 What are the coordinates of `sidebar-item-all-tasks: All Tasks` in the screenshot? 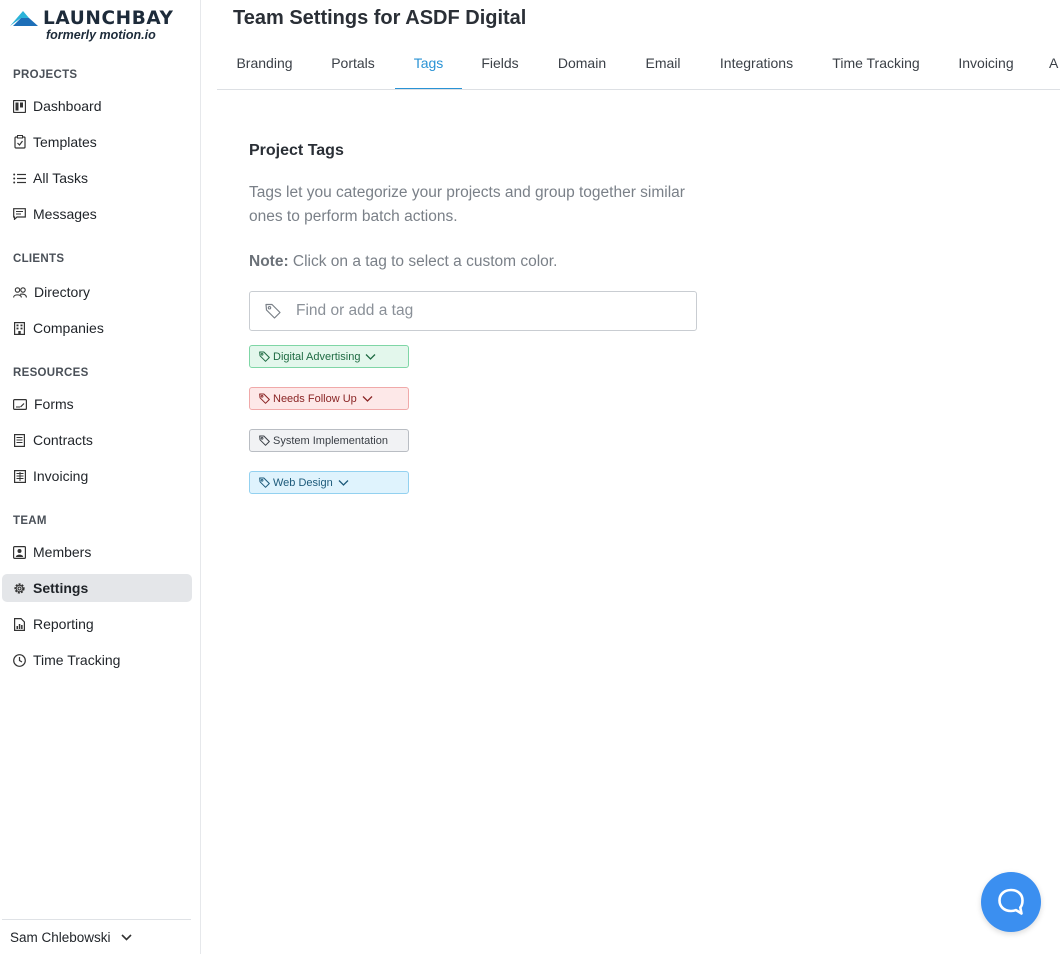 It's located at (97, 178).